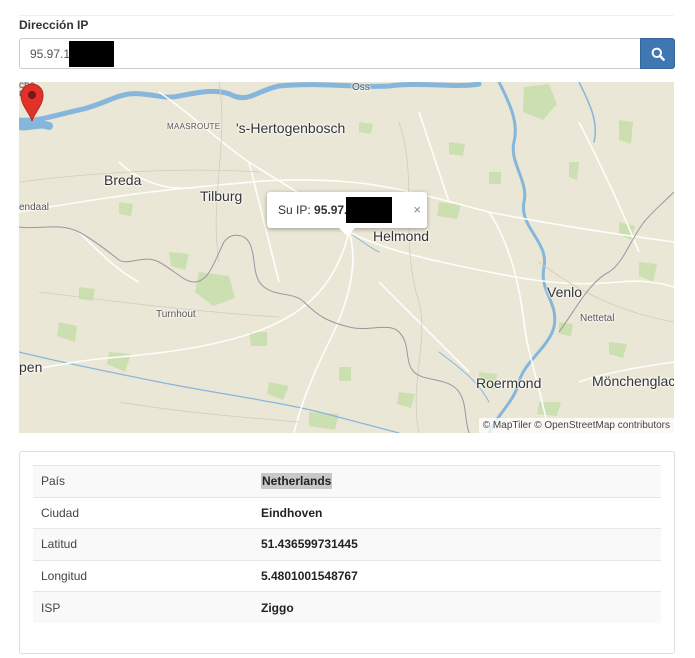 Image resolution: width=695 pixels, height=658 pixels. Describe the element at coordinates (123, 180) in the screenshot. I see `map-label-breda: Breda` at that location.